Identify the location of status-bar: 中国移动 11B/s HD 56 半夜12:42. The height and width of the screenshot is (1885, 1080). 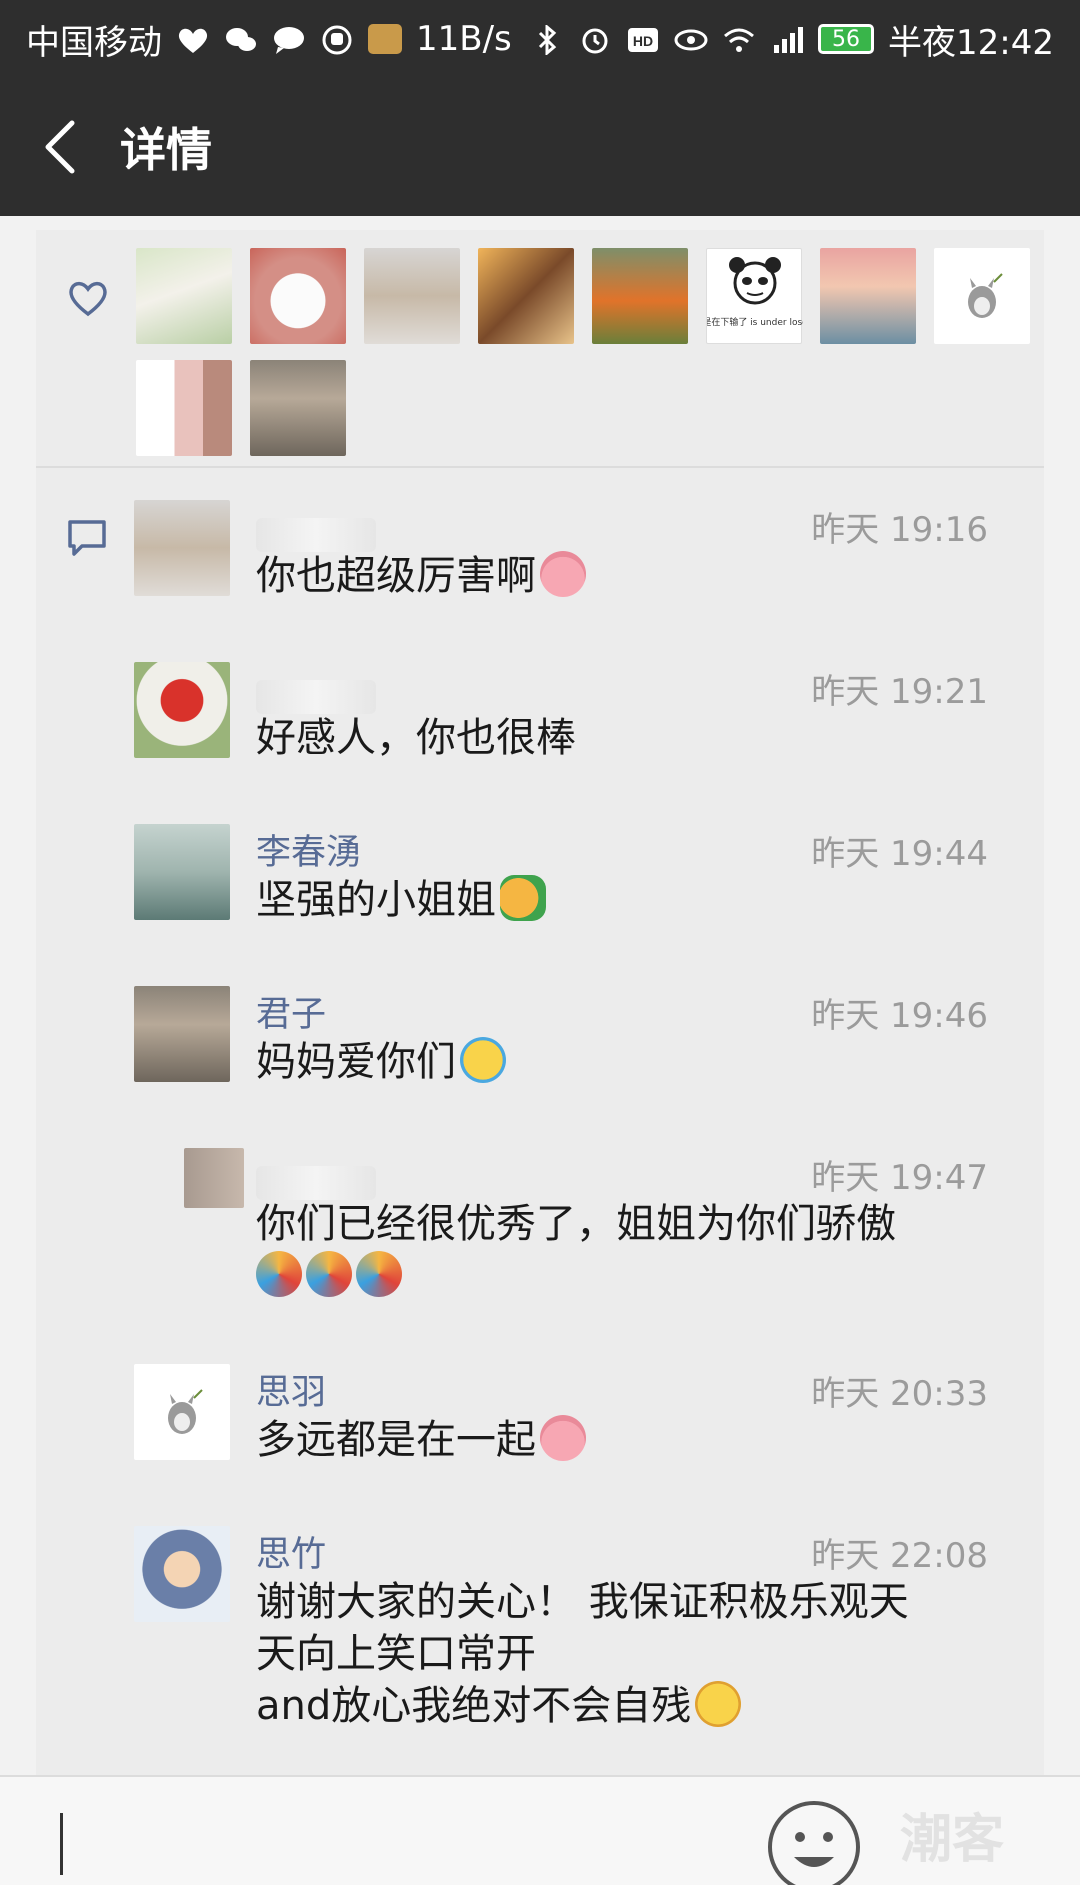
(540, 39).